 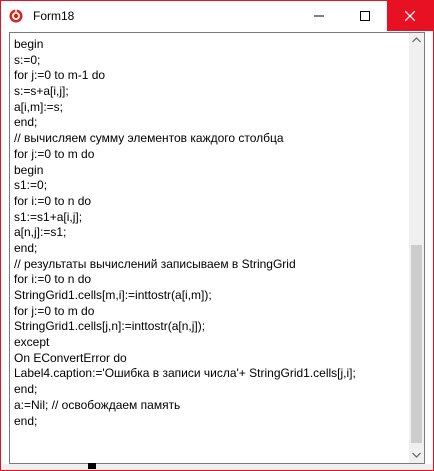 I want to click on code-line: except, so click(x=32, y=342).